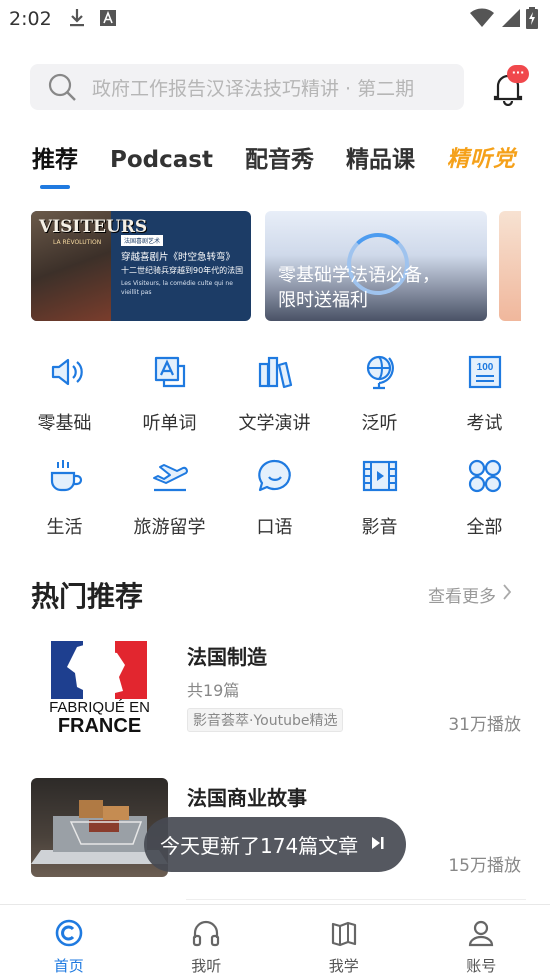 The width and height of the screenshot is (550, 979). What do you see at coordinates (507, 594) in the screenshot?
I see `chevron-right-icon` at bounding box center [507, 594].